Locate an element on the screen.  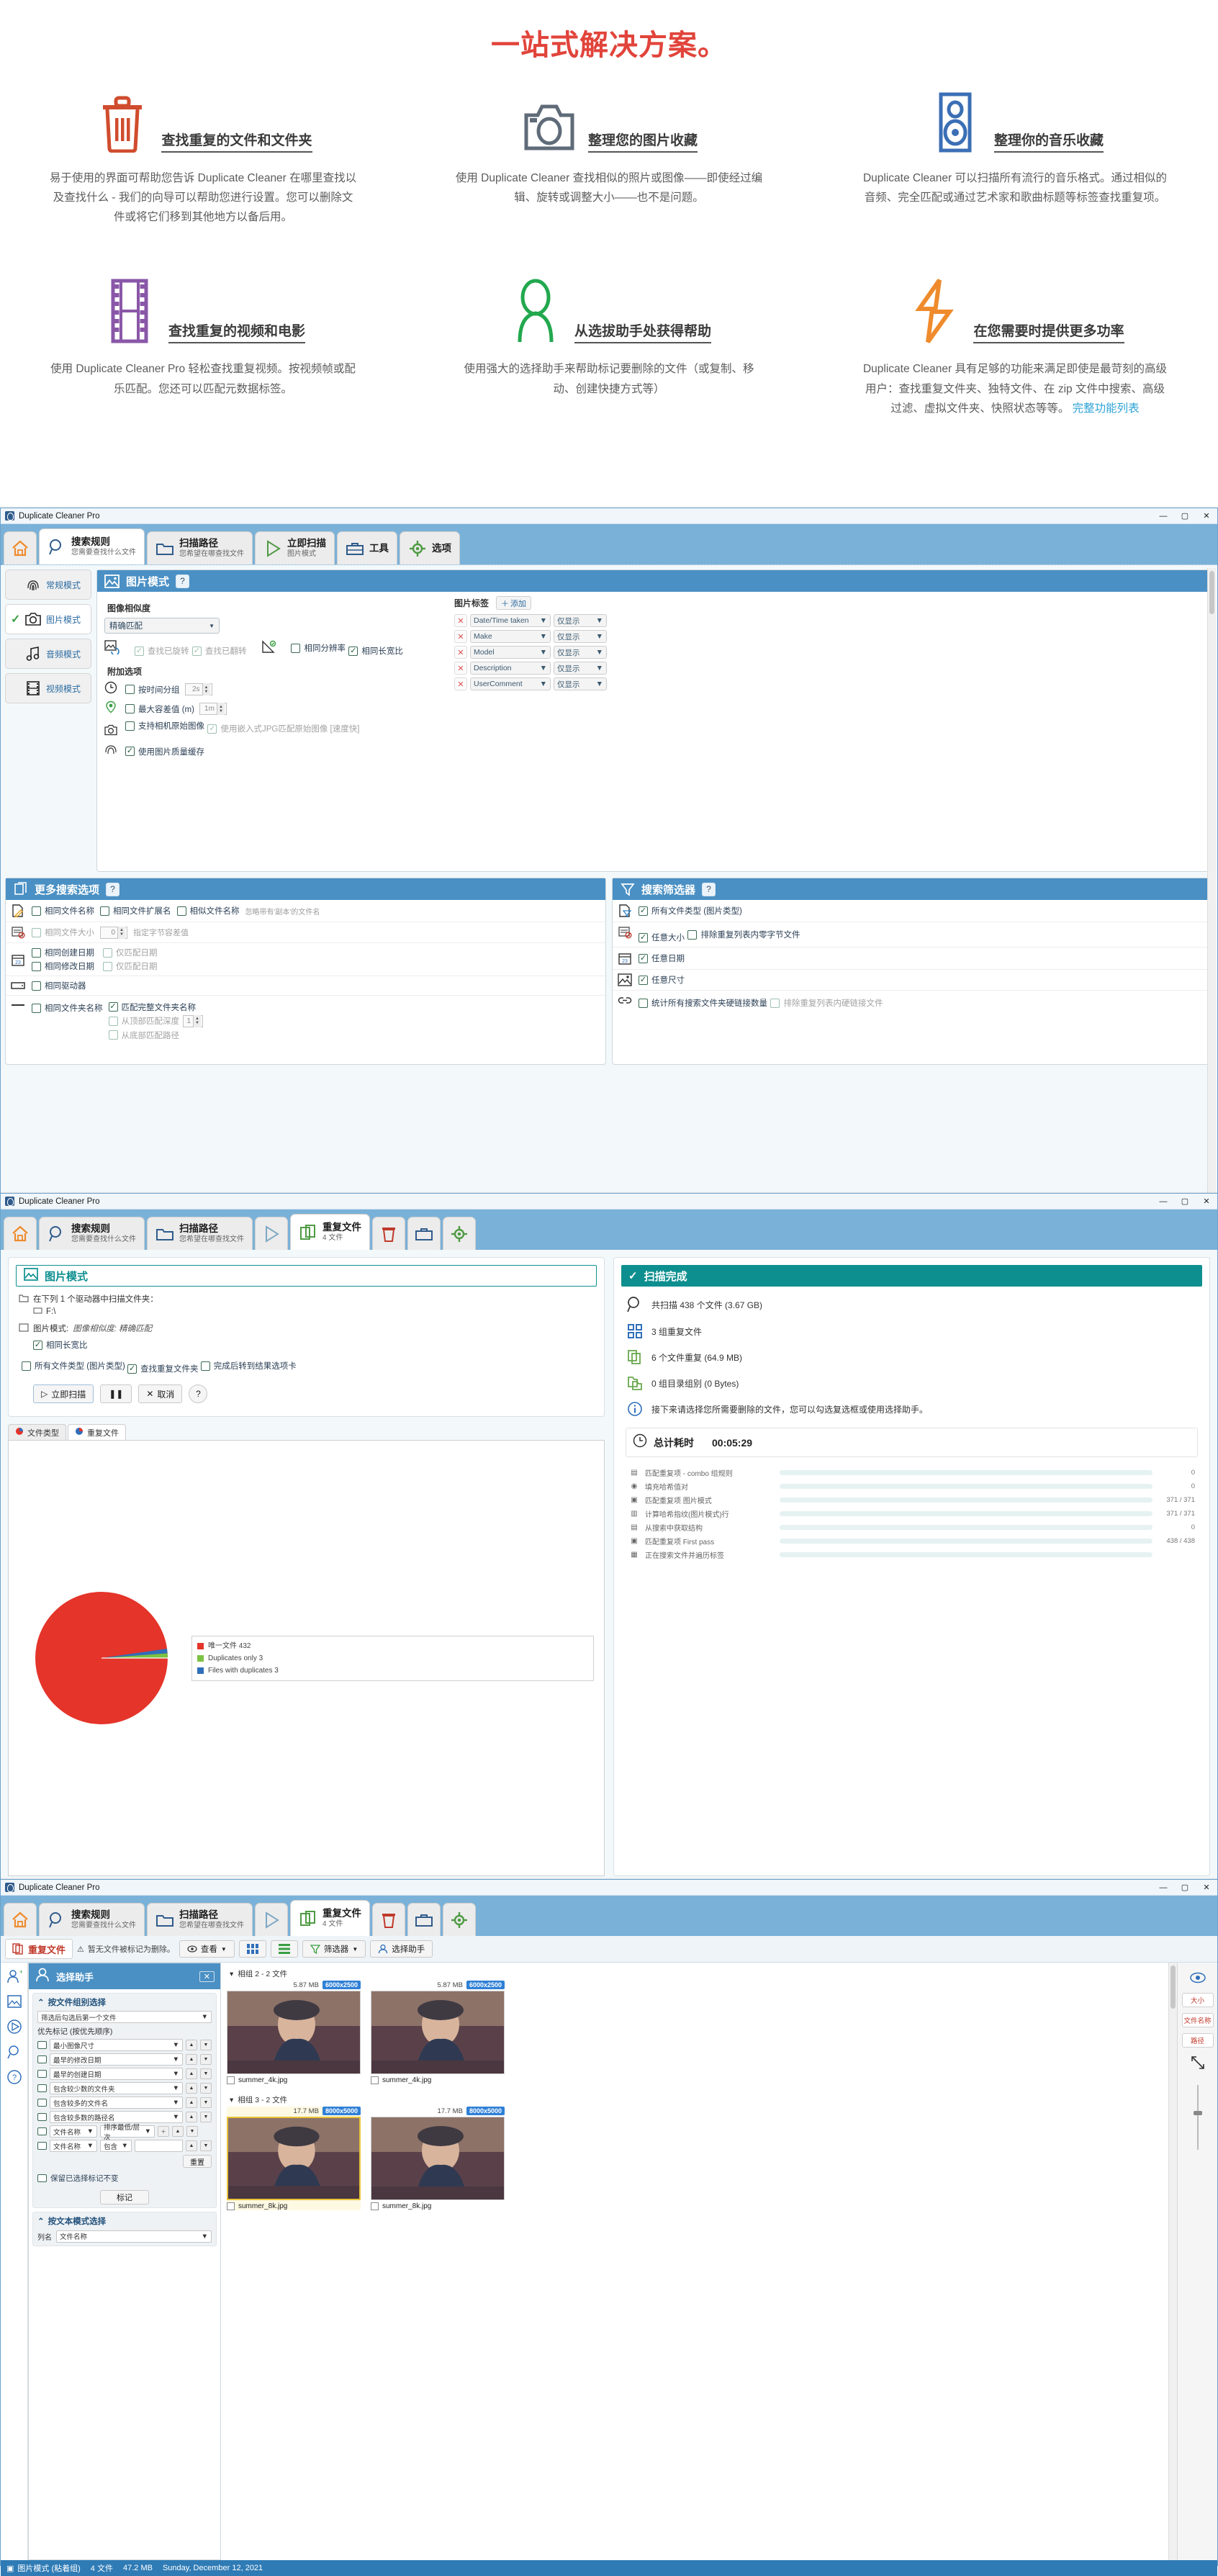
help-circle-icon: ? is located at coordinates (14, 2077).